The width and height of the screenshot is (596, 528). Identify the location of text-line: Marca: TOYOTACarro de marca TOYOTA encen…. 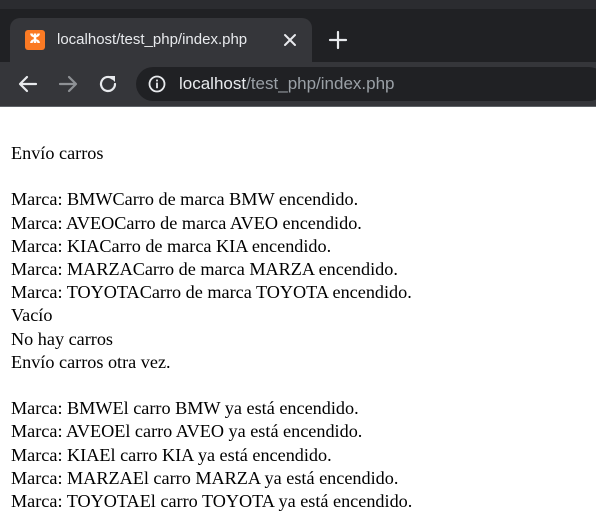
(211, 292).